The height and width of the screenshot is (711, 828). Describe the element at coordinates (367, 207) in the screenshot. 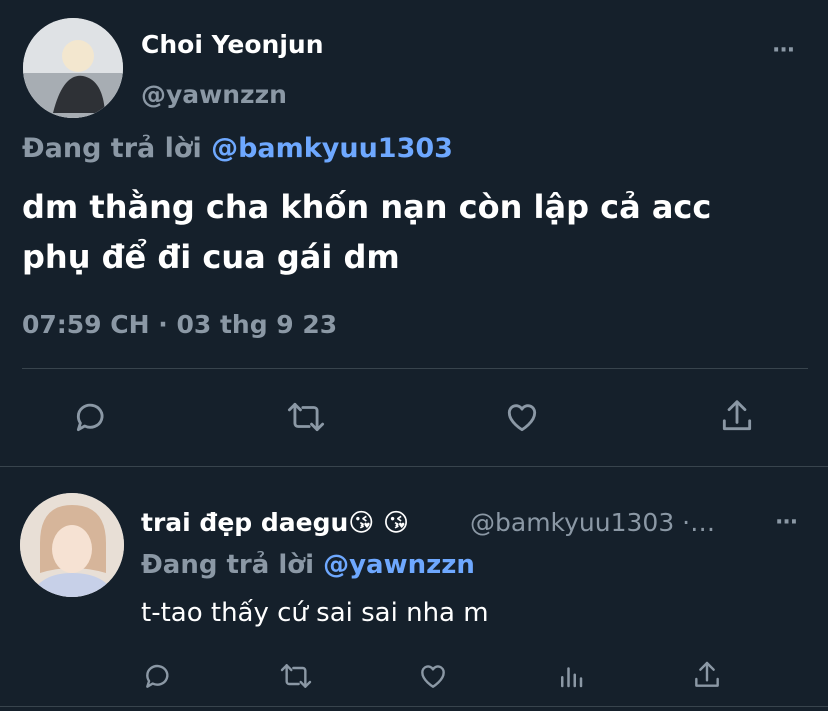

I see `main-tweet-text-line1: dm thằng cha khốn nạn còn lập cả acc` at that location.